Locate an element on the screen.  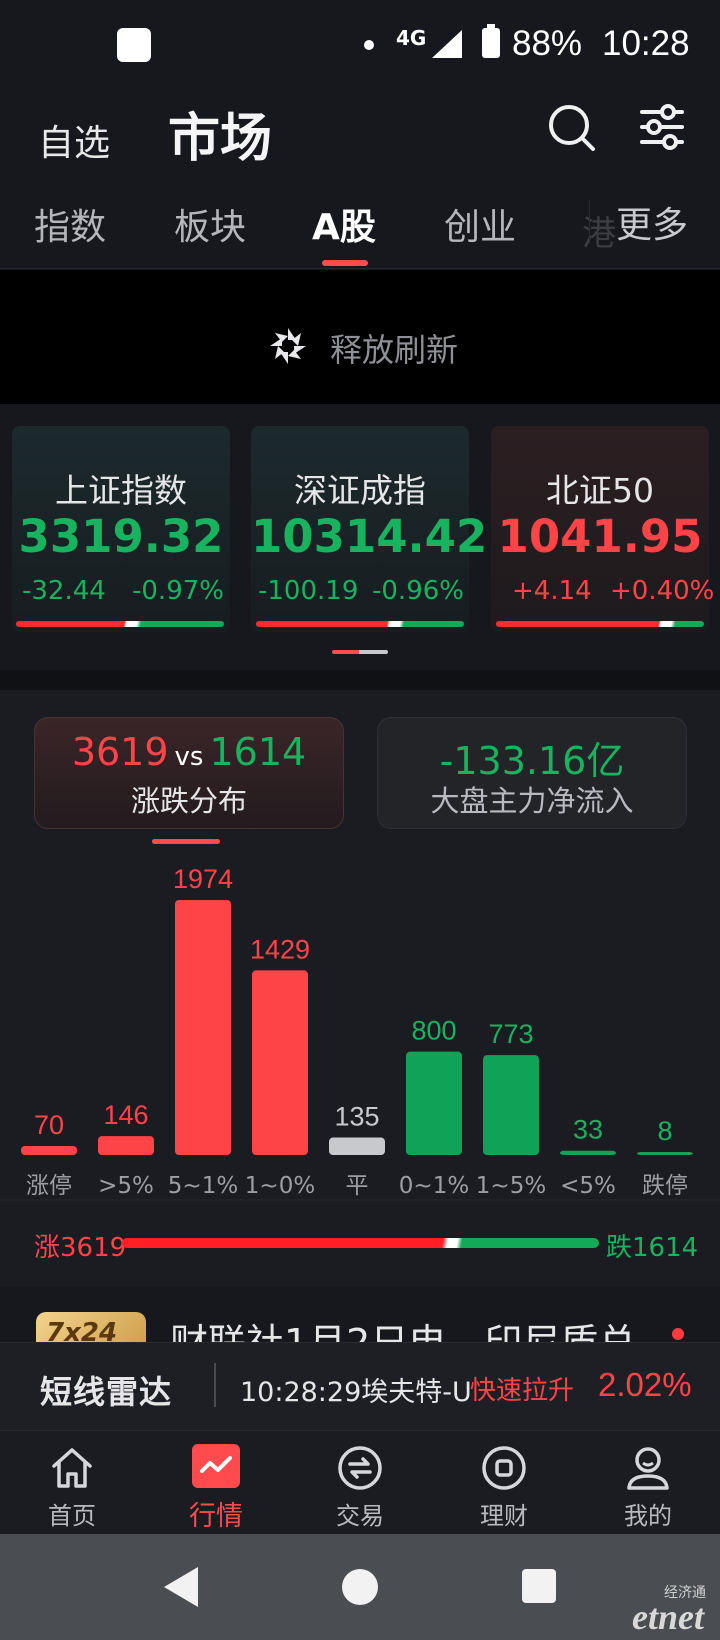
index-name: 北证50 is located at coordinates (600, 490).